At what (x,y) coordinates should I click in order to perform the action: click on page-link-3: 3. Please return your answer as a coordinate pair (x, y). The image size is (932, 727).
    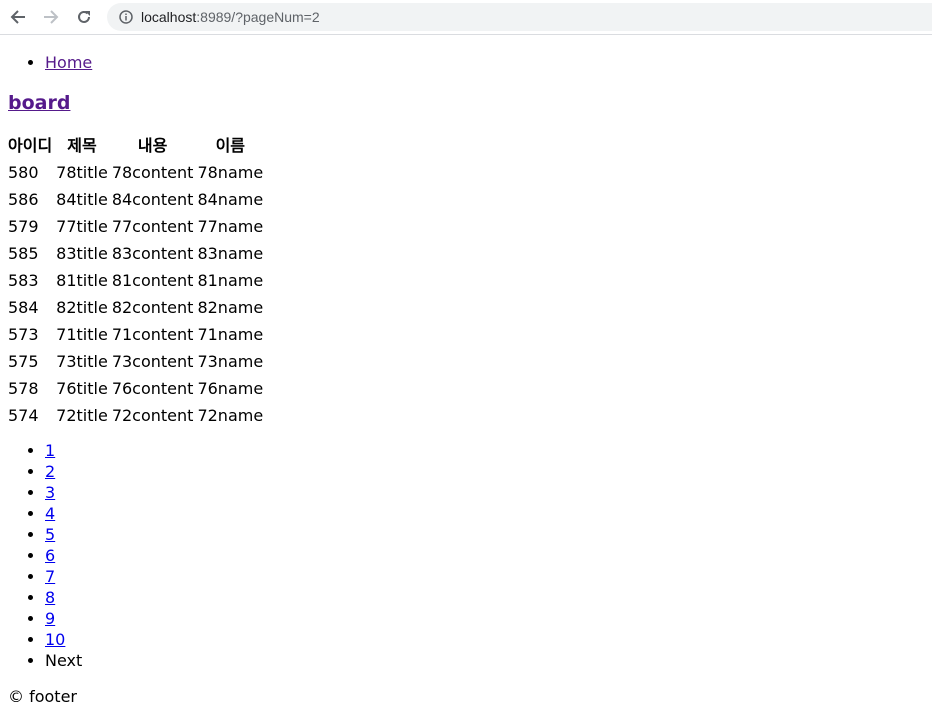
    Looking at the image, I should click on (50, 492).